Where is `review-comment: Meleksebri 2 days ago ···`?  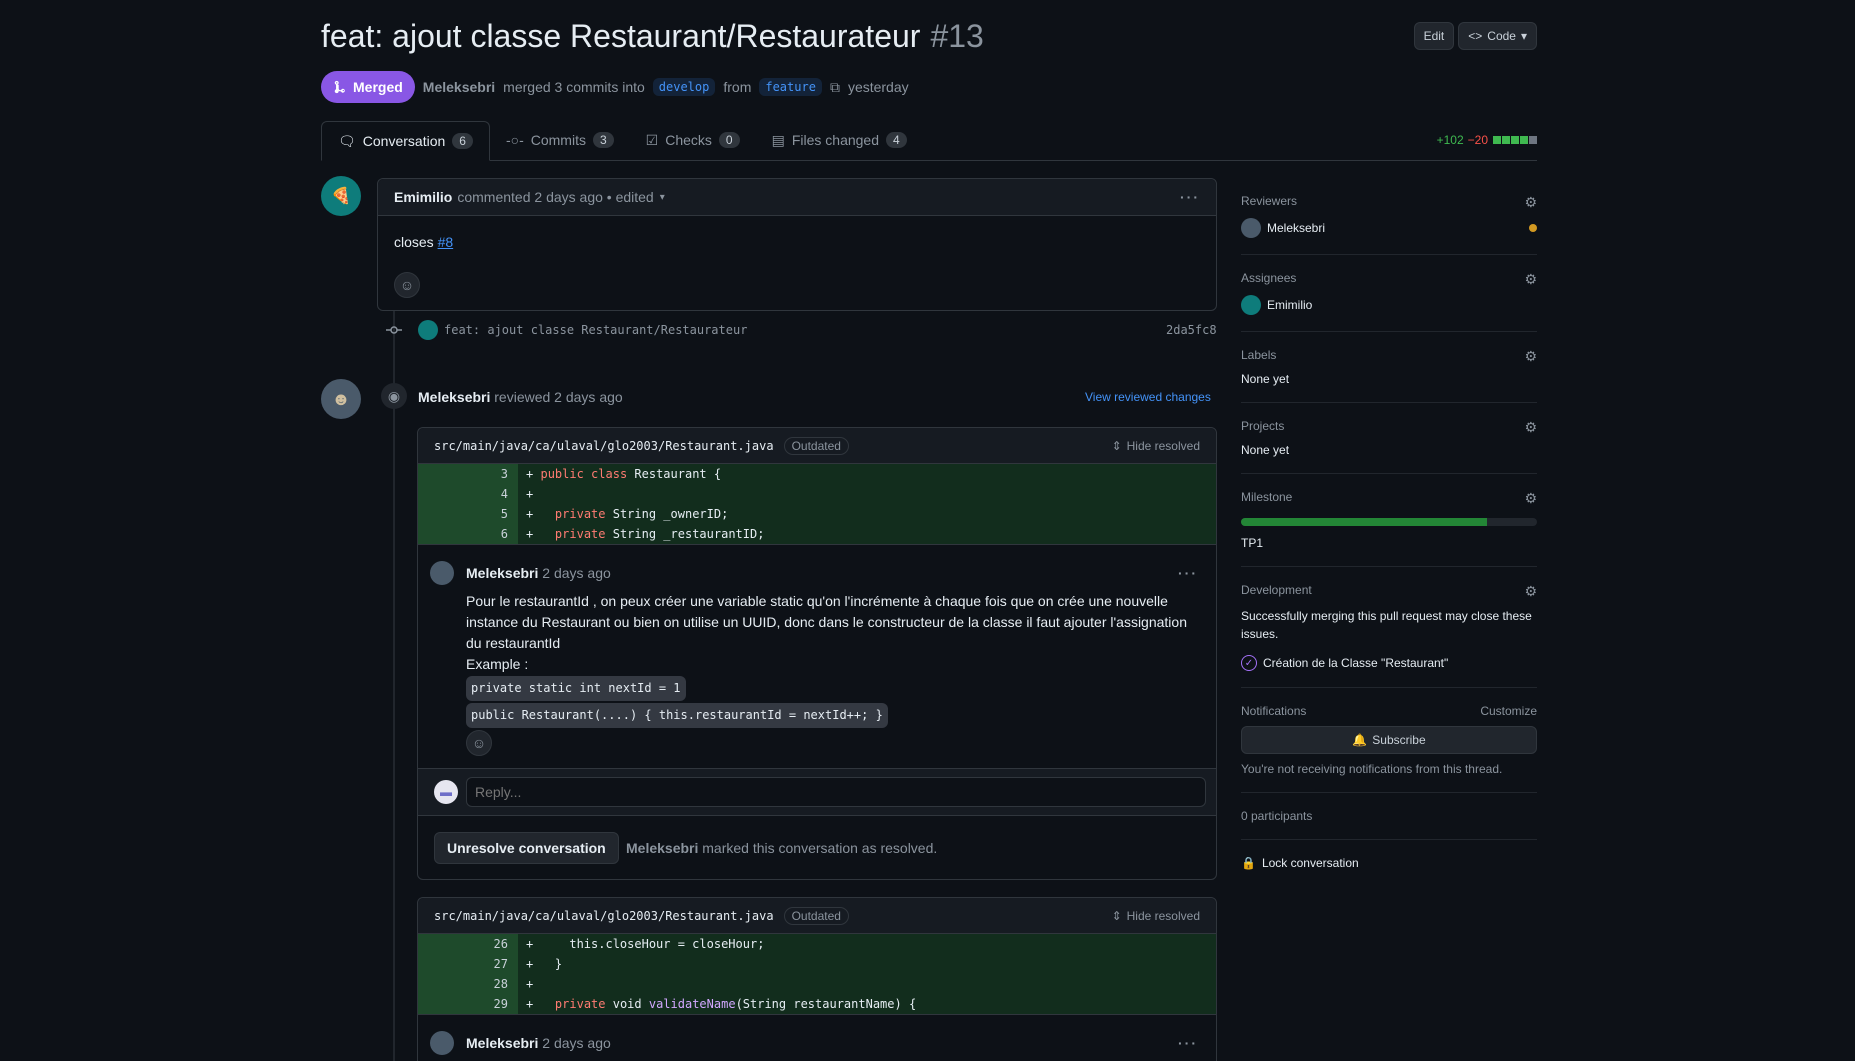 review-comment: Meleksebri 2 days ago ··· is located at coordinates (817, 1037).